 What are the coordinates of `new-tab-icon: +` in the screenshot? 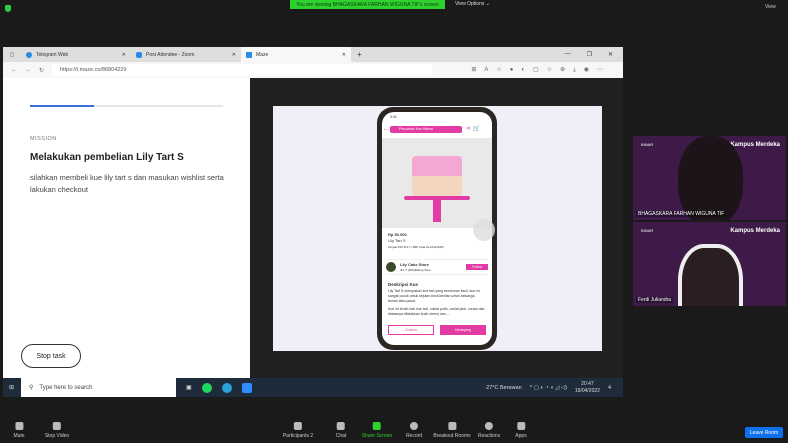 It's located at (359, 54).